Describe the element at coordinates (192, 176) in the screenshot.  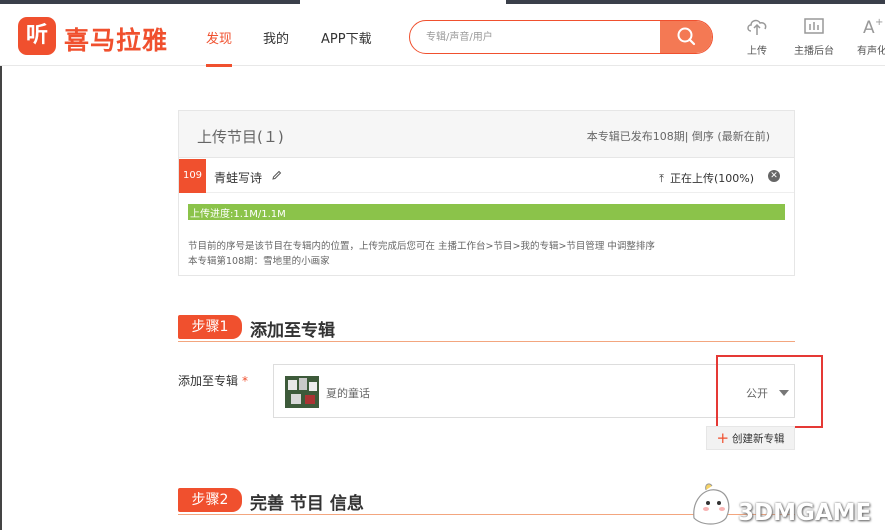
I see `track-number: 109` at that location.